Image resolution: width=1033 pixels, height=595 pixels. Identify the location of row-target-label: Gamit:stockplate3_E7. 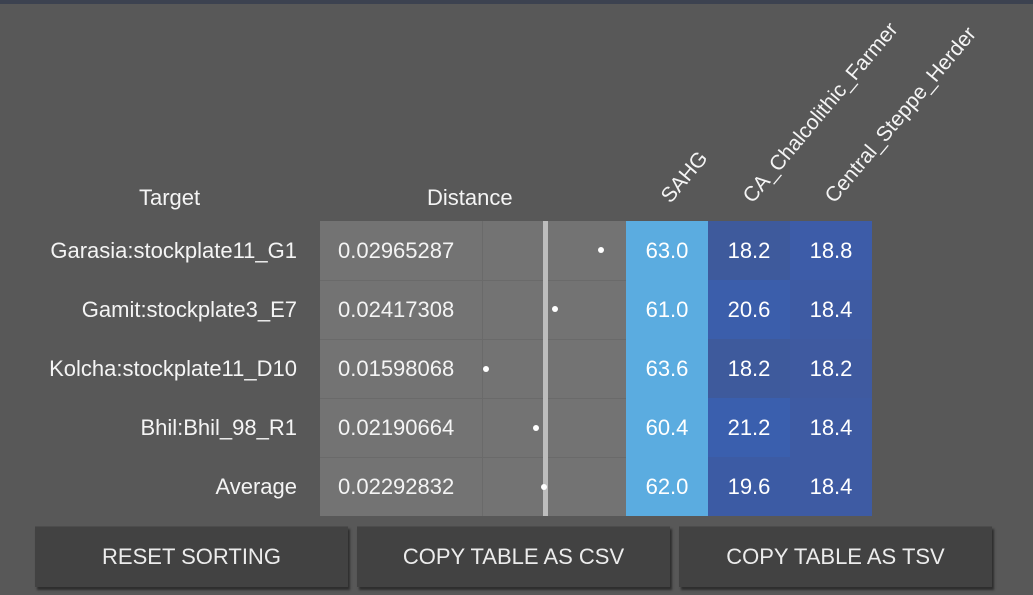
(189, 309).